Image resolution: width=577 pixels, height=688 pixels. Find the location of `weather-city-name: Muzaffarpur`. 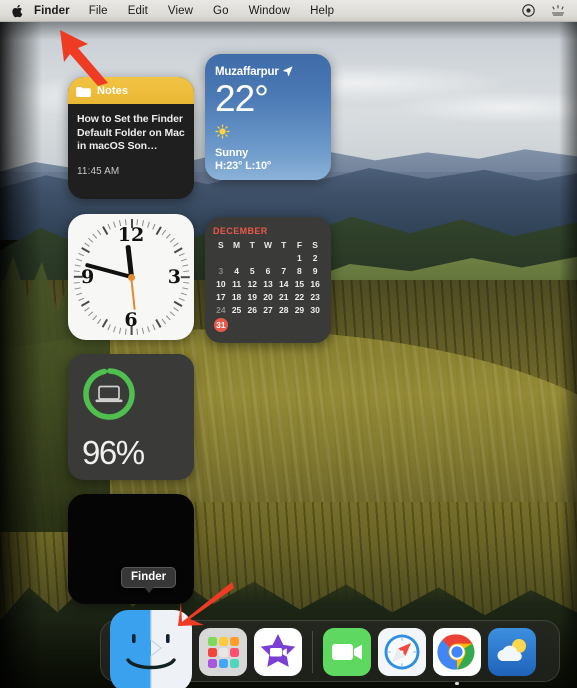

weather-city-name: Muzaffarpur is located at coordinates (247, 72).